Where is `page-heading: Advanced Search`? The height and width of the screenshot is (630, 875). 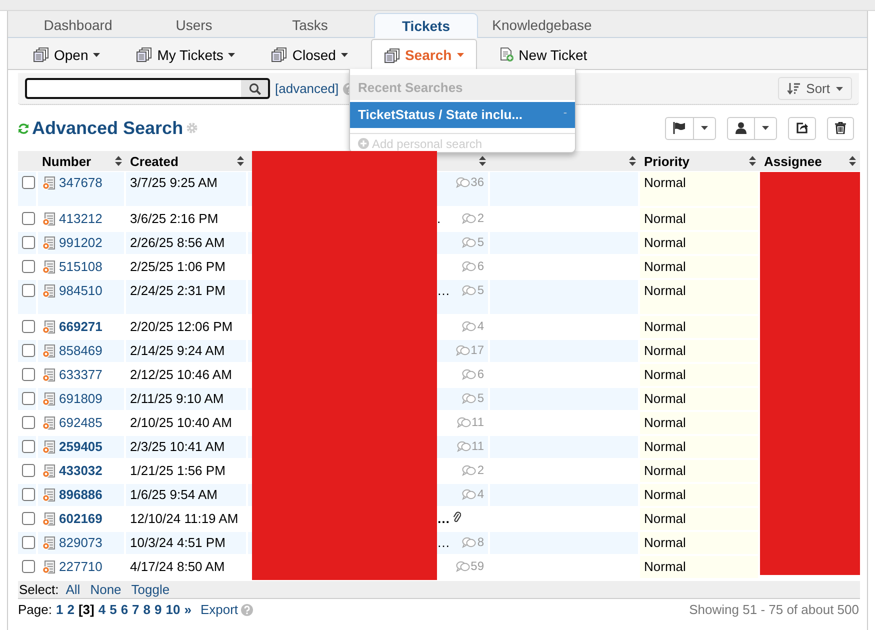
page-heading: Advanced Search is located at coordinates (108, 128).